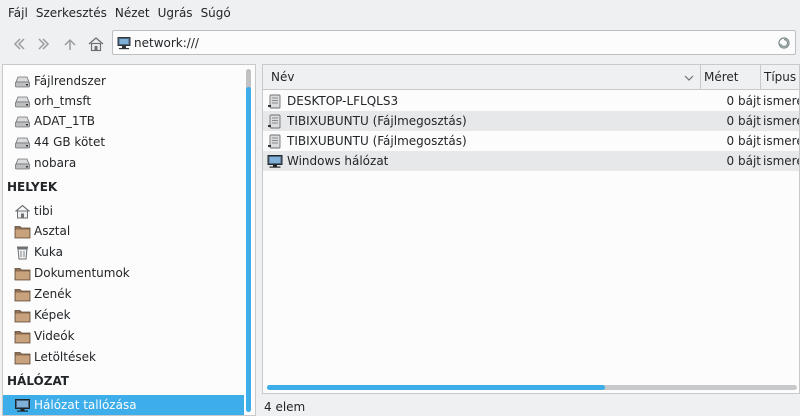 The height and width of the screenshot is (416, 800). What do you see at coordinates (70, 142) in the screenshot?
I see `sidebar-item-label: 44 GB kötet` at bounding box center [70, 142].